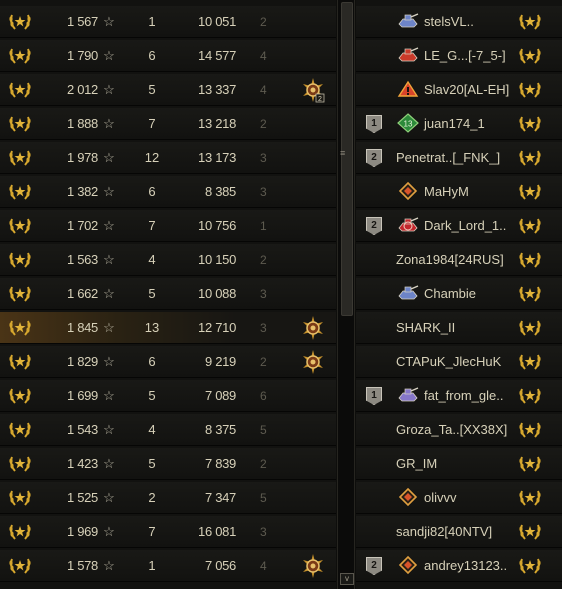 The image size is (562, 589). What do you see at coordinates (82, 395) in the screenshot?
I see `rating-value: 1 699` at bounding box center [82, 395].